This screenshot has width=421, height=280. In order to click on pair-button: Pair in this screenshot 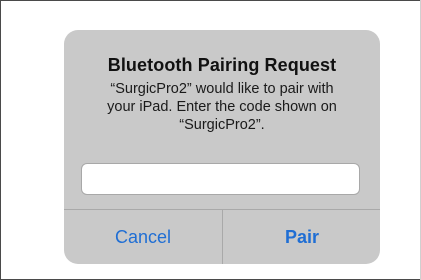, I will do `click(301, 237)`.